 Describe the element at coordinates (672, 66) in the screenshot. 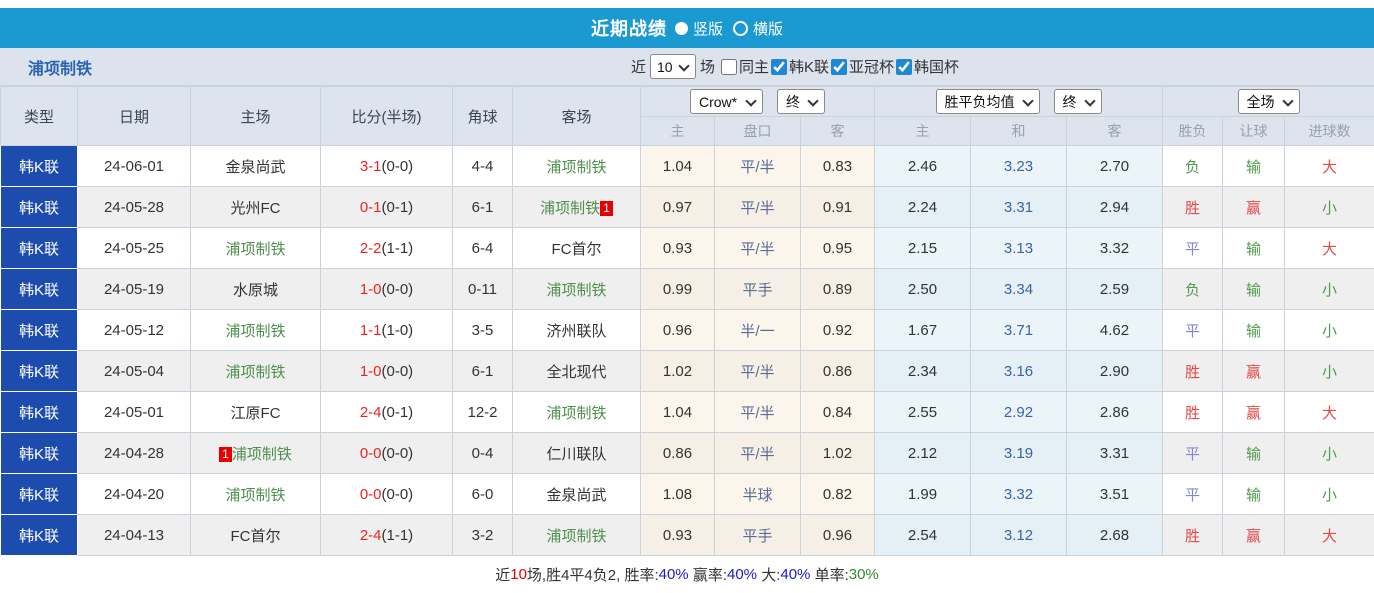

I see `recent-count-select: 10` at that location.